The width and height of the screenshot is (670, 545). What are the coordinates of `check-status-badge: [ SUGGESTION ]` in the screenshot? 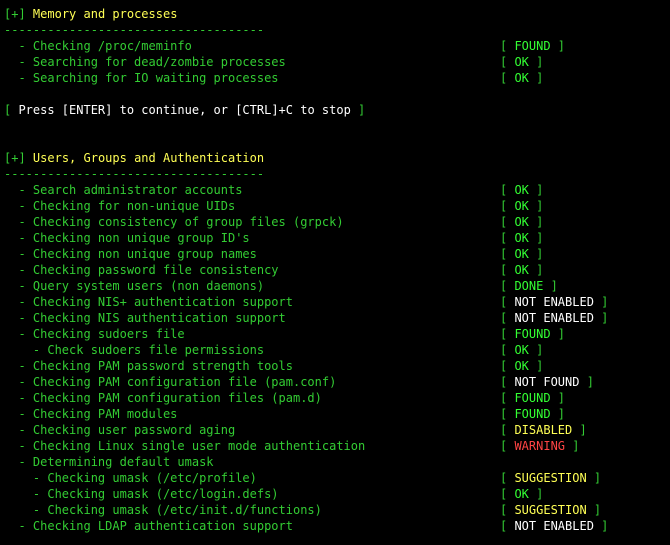 It's located at (551, 510).